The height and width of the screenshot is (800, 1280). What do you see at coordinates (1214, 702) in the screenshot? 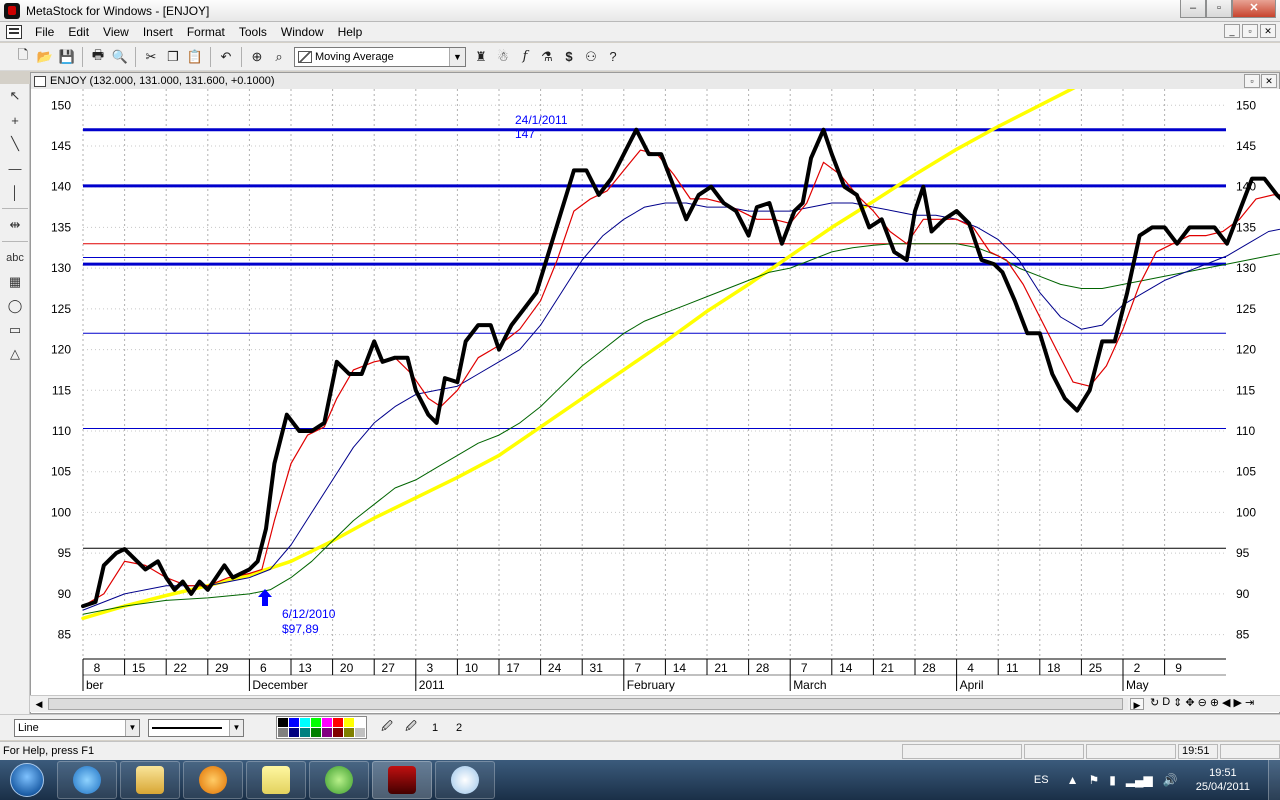
I see `zoom-in-icon: ⊕` at bounding box center [1214, 702].